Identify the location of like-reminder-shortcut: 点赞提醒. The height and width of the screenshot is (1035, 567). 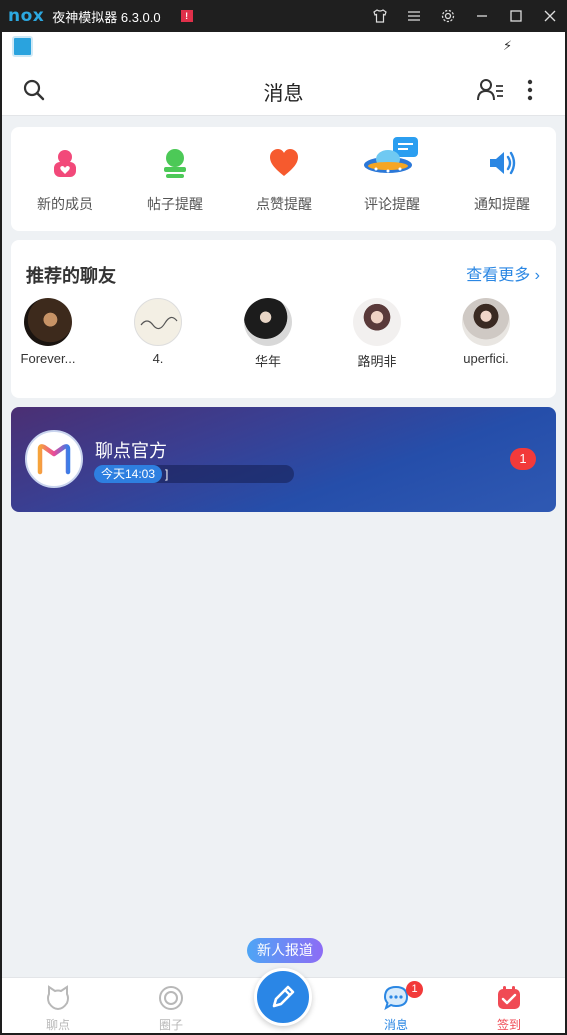
(284, 179).